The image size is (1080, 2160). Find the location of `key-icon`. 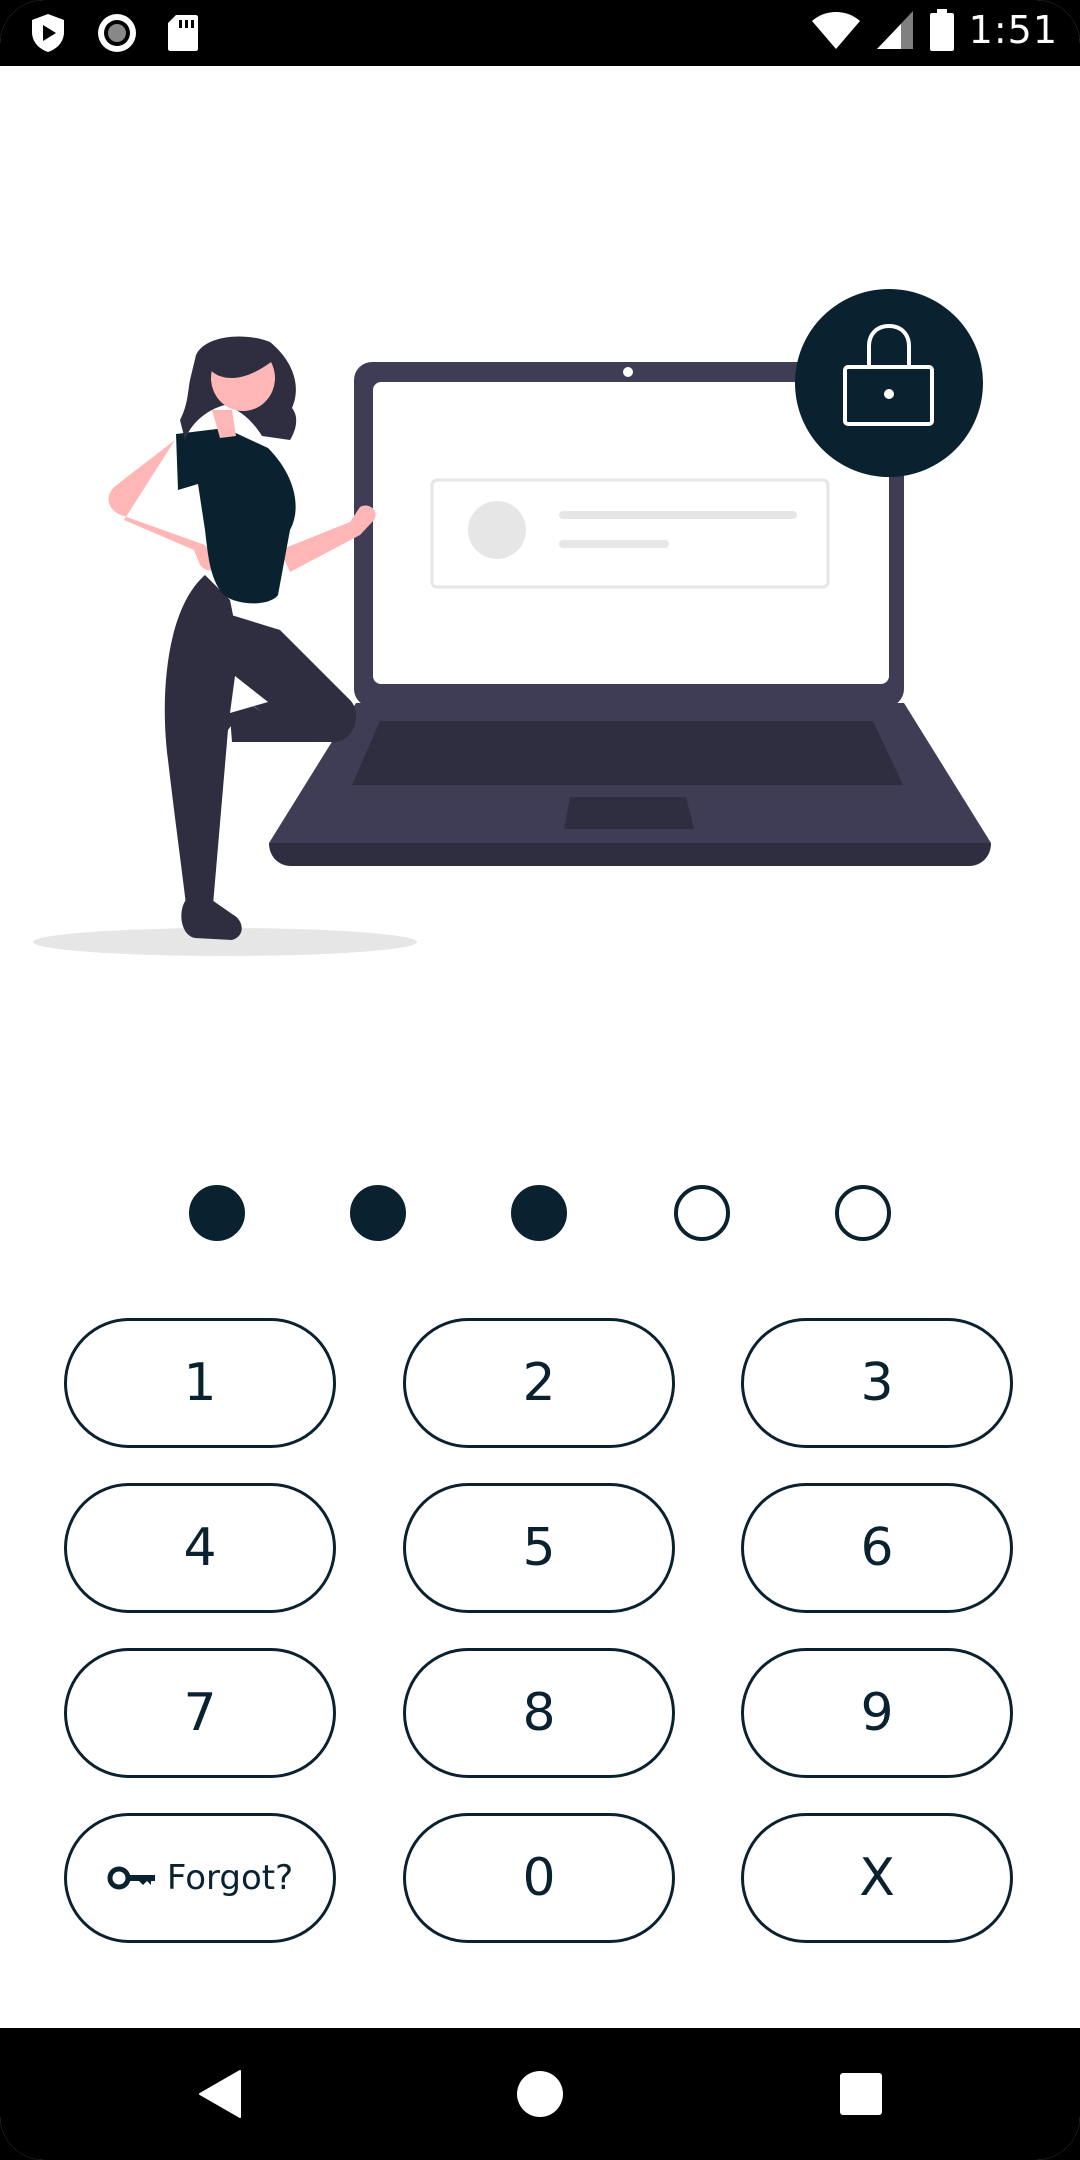

key-icon is located at coordinates (132, 1878).